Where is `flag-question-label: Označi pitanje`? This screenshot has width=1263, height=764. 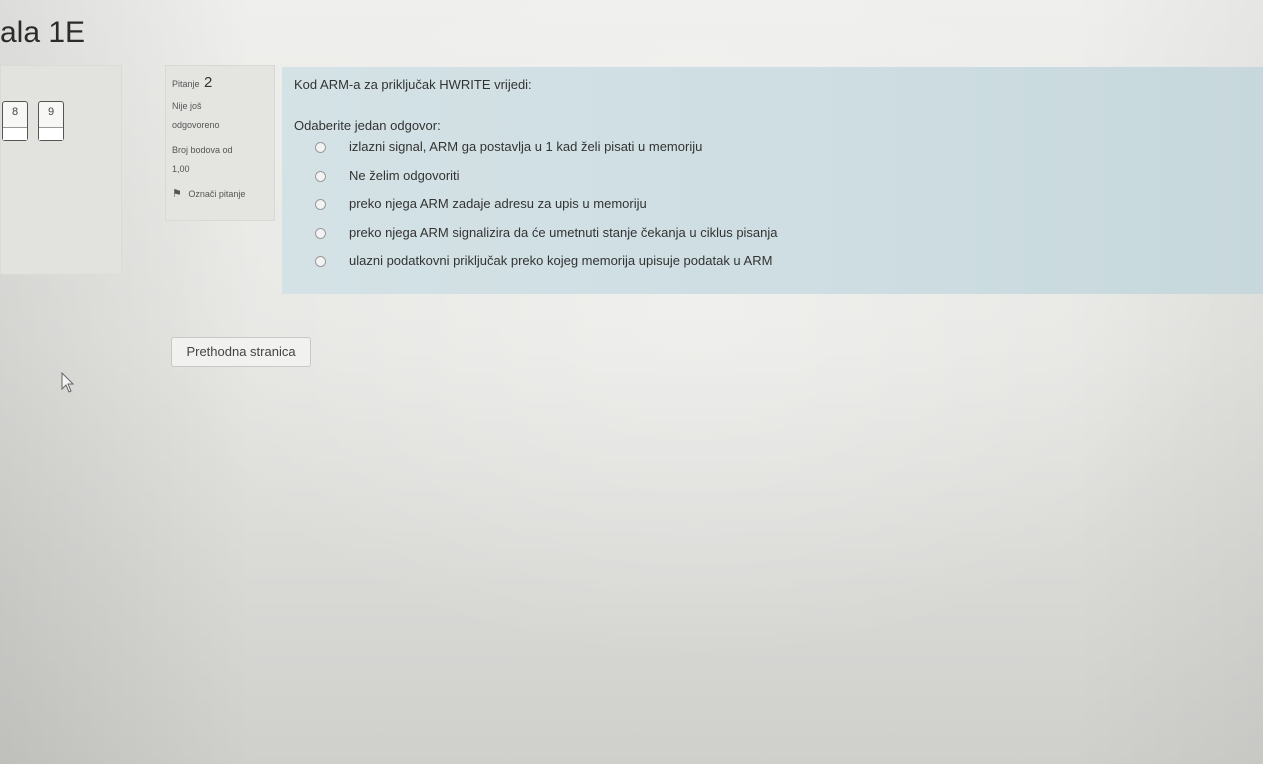
flag-question-label: Označi pitanje is located at coordinates (217, 194).